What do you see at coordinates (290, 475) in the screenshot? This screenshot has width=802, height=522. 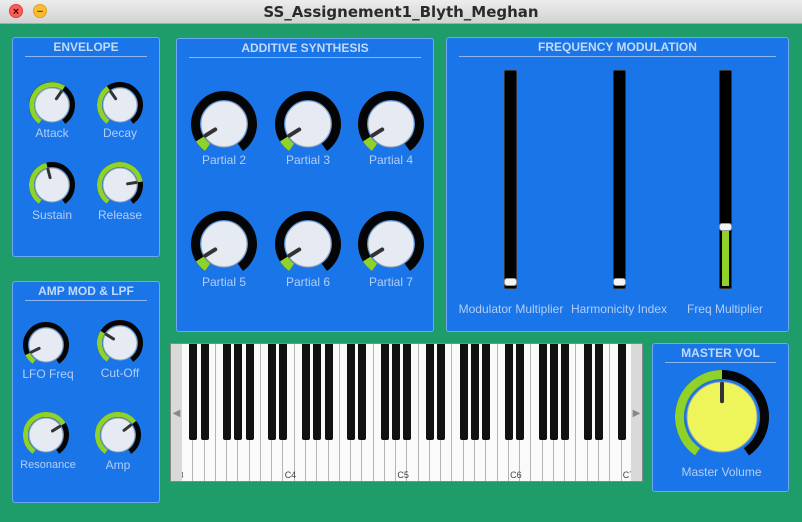 I see `octave-label: C4` at bounding box center [290, 475].